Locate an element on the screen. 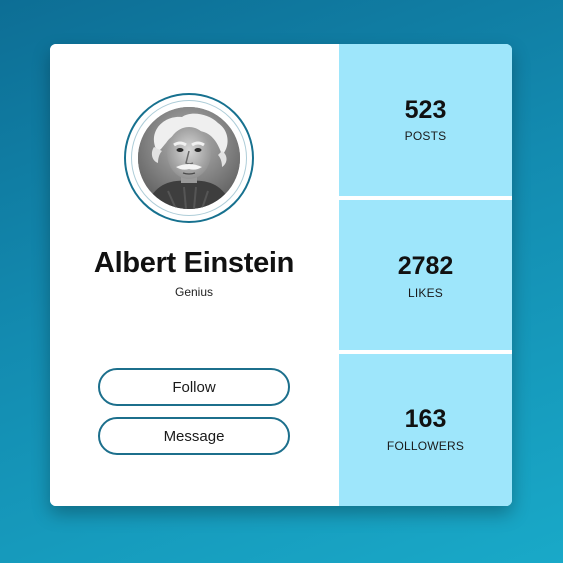  avatar is located at coordinates (189, 158).